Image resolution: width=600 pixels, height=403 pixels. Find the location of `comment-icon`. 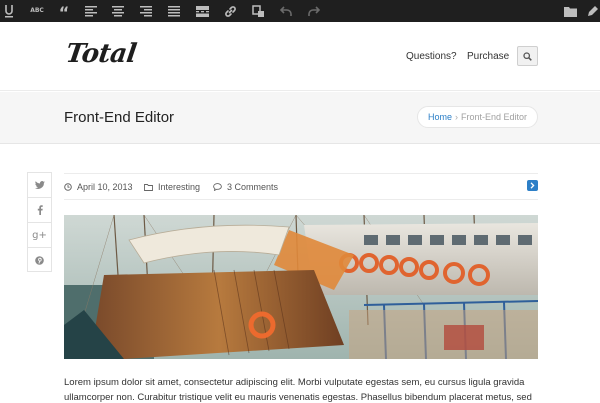

comment-icon is located at coordinates (217, 187).